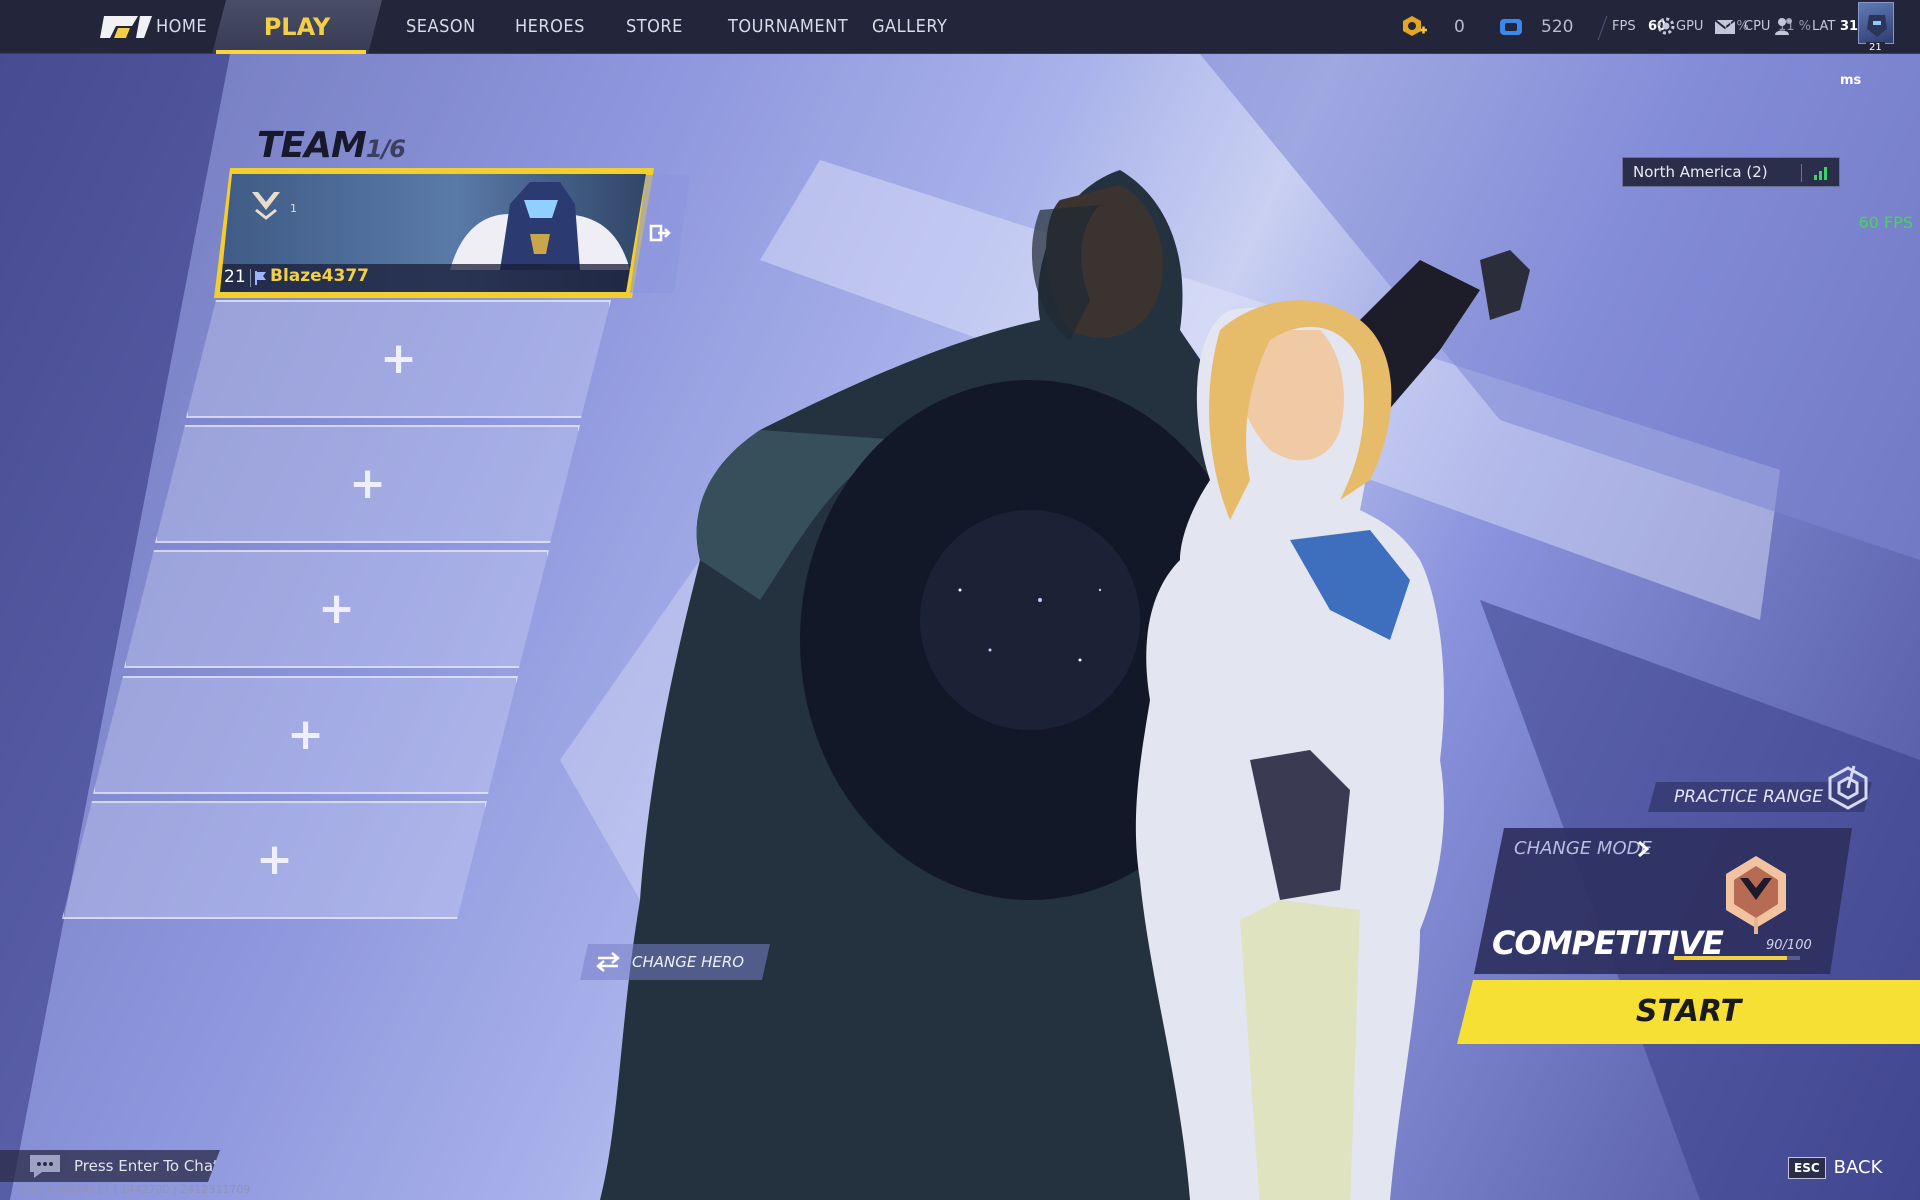  What do you see at coordinates (550, 27) in the screenshot?
I see `tab-heroes: HEROES` at bounding box center [550, 27].